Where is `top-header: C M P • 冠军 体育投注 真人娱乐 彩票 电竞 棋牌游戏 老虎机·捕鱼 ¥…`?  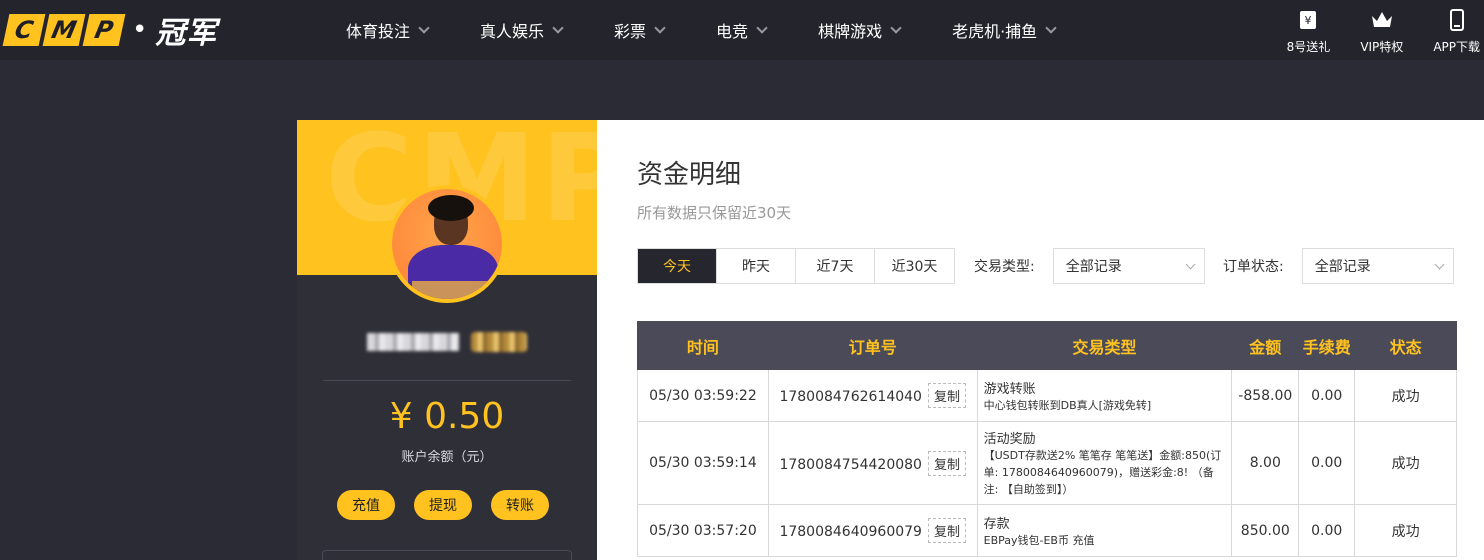 top-header: C M P • 冠军 体育投注 真人娱乐 彩票 电竞 棋牌游戏 老虎机·捕鱼 ¥… is located at coordinates (742, 30).